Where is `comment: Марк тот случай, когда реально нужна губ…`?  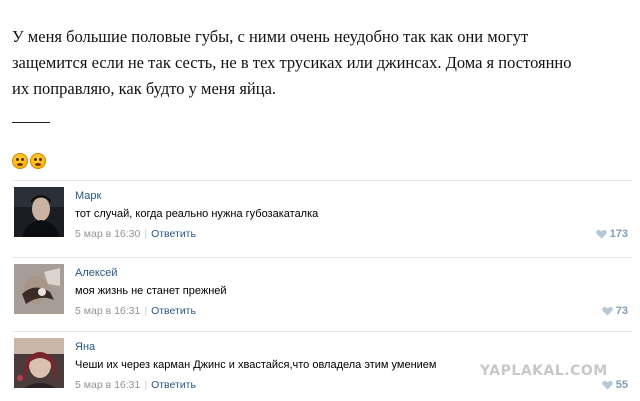
comment: Марк тот случай, когда реально нужна губ… is located at coordinates (322, 217).